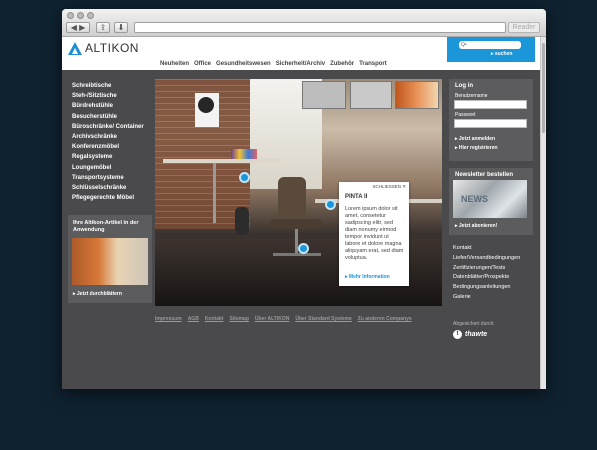 This screenshot has height=450, width=597. I want to click on category-item: Pflegegerechte Möbel, so click(114, 198).